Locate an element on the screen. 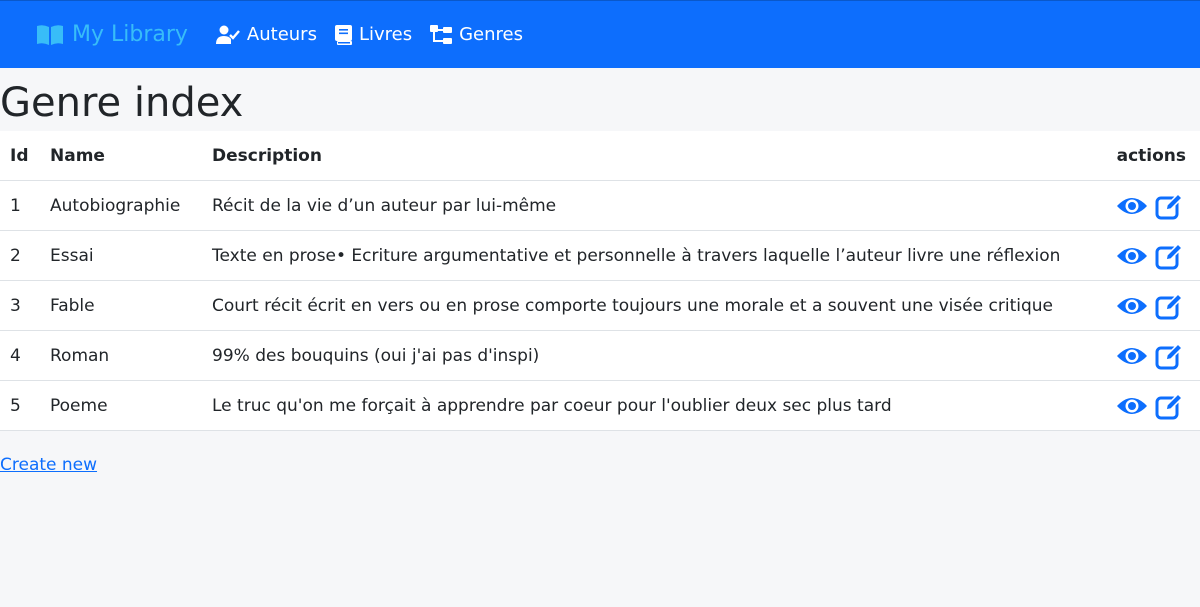  nav-link-livres: Livres is located at coordinates (373, 34).